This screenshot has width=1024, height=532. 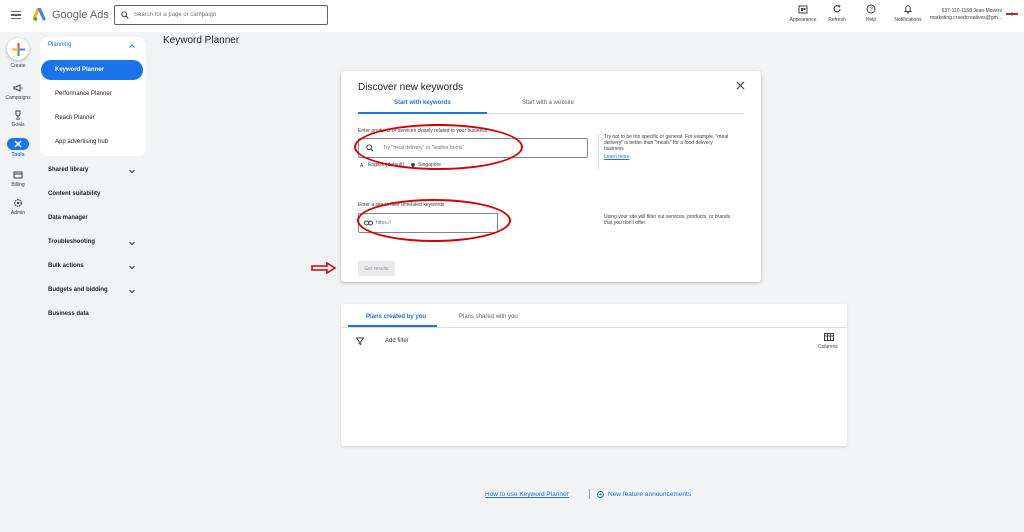 What do you see at coordinates (668, 157) in the screenshot?
I see `learn-more-link: Learn more` at bounding box center [668, 157].